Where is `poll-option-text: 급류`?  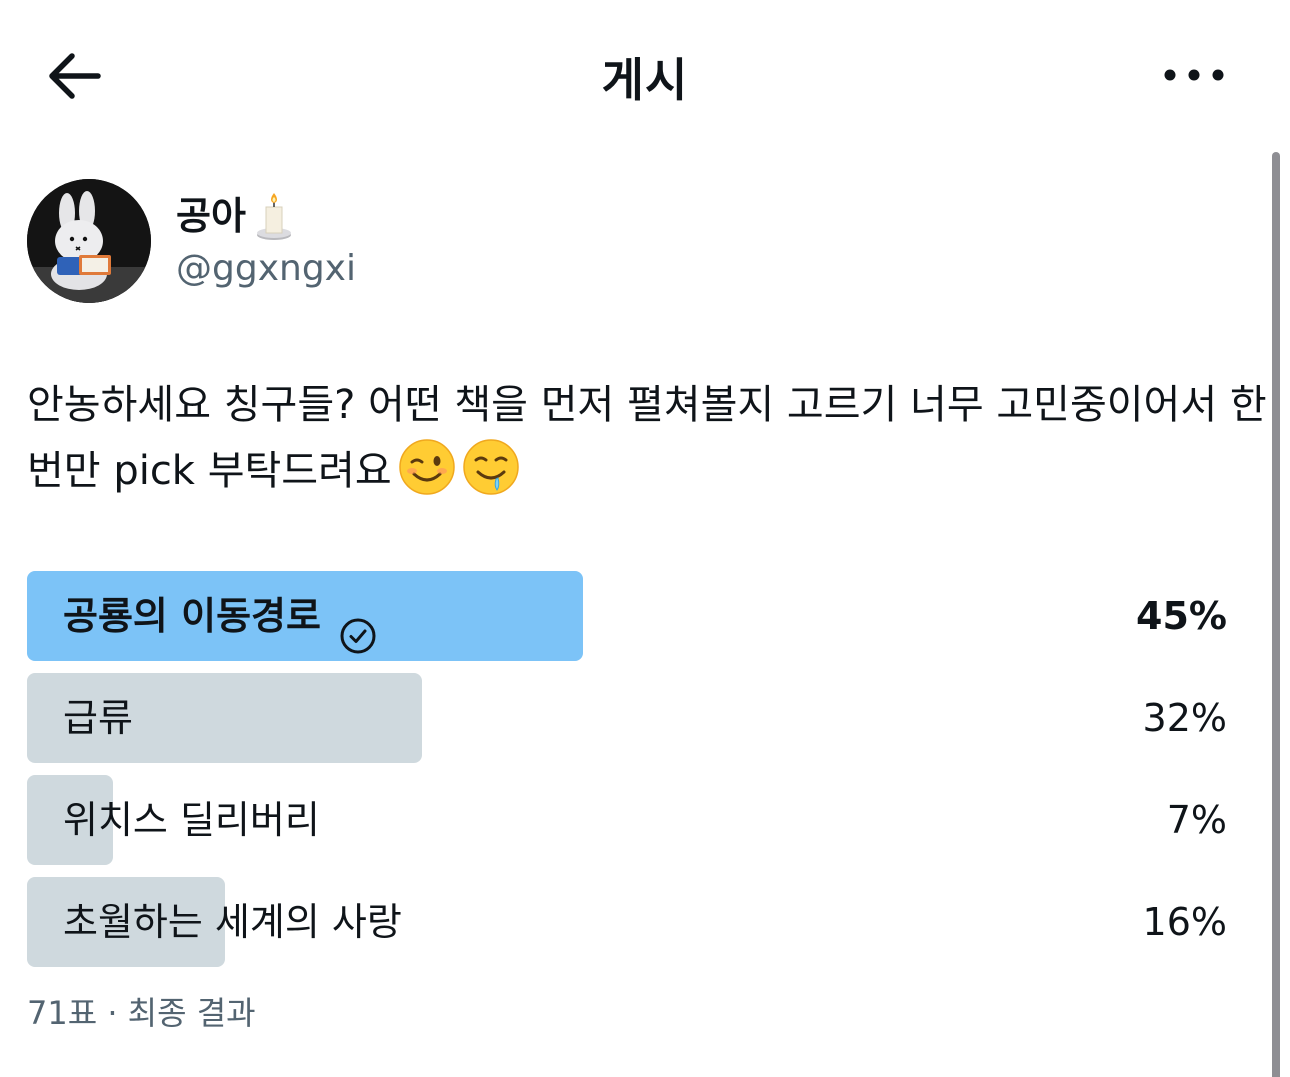 poll-option-text: 급류 is located at coordinates (98, 718).